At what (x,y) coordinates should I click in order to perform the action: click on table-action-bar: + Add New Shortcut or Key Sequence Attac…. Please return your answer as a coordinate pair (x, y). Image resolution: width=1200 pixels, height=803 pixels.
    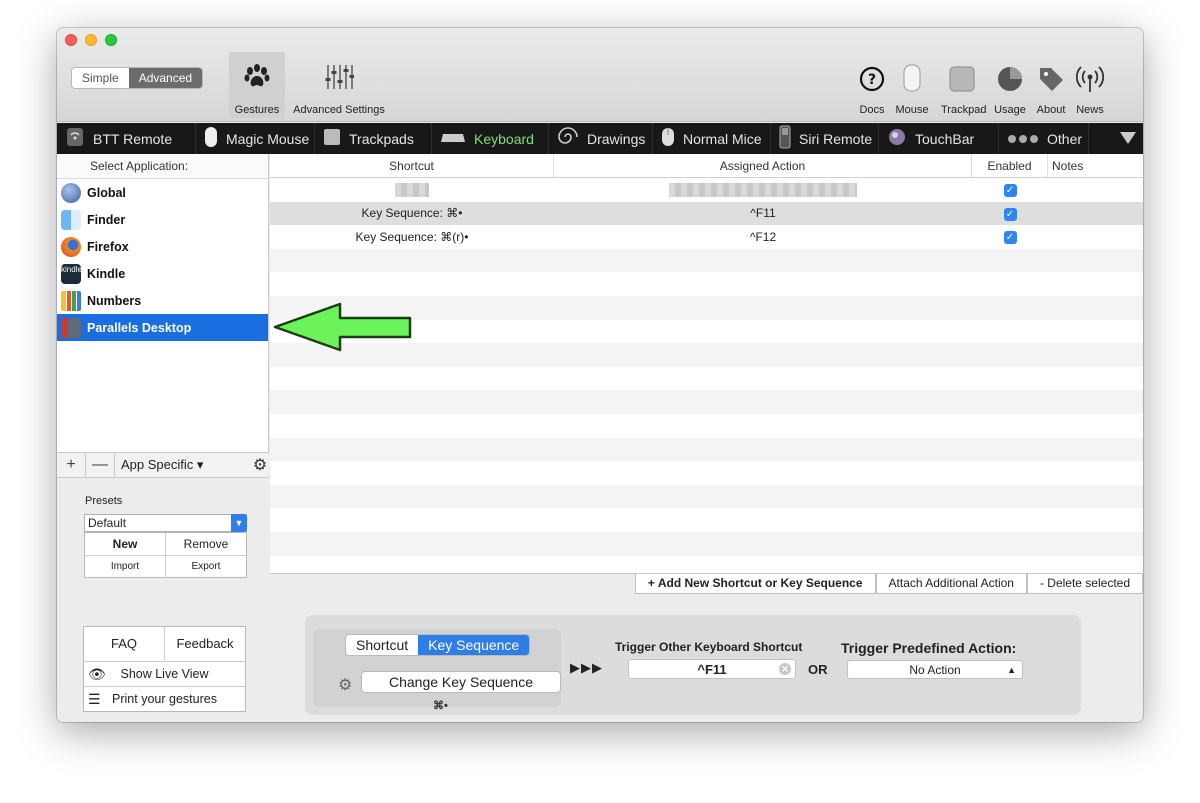
    Looking at the image, I should click on (706, 583).